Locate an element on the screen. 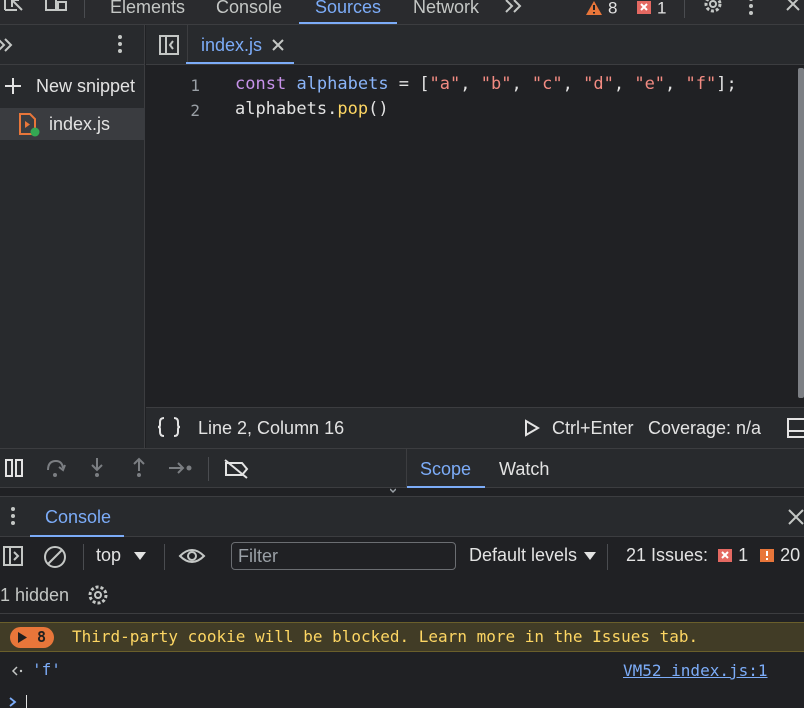 Image resolution: width=804 pixels, height=708 pixels. run-shortcut: Ctrl+Enter is located at coordinates (593, 428).